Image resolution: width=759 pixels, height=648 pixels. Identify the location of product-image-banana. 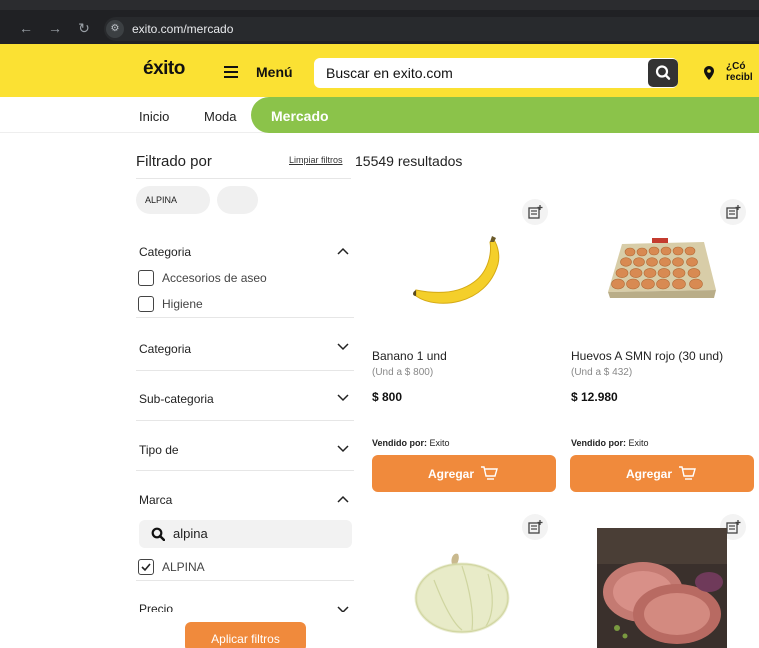
(458, 276).